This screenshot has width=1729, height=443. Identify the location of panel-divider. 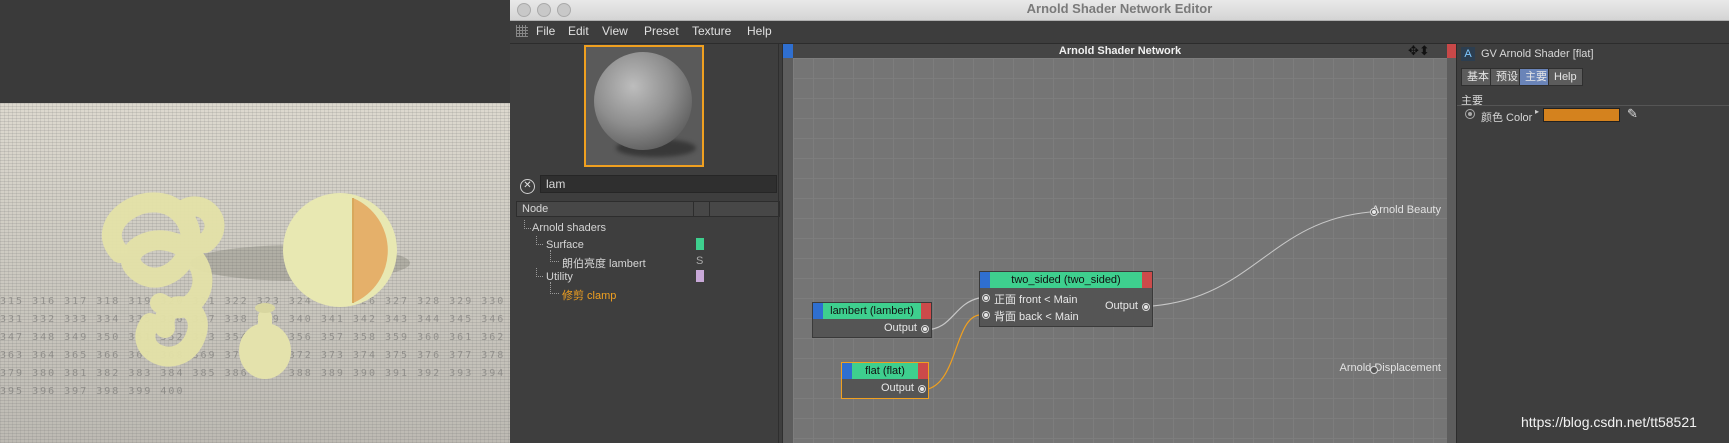
(778, 243).